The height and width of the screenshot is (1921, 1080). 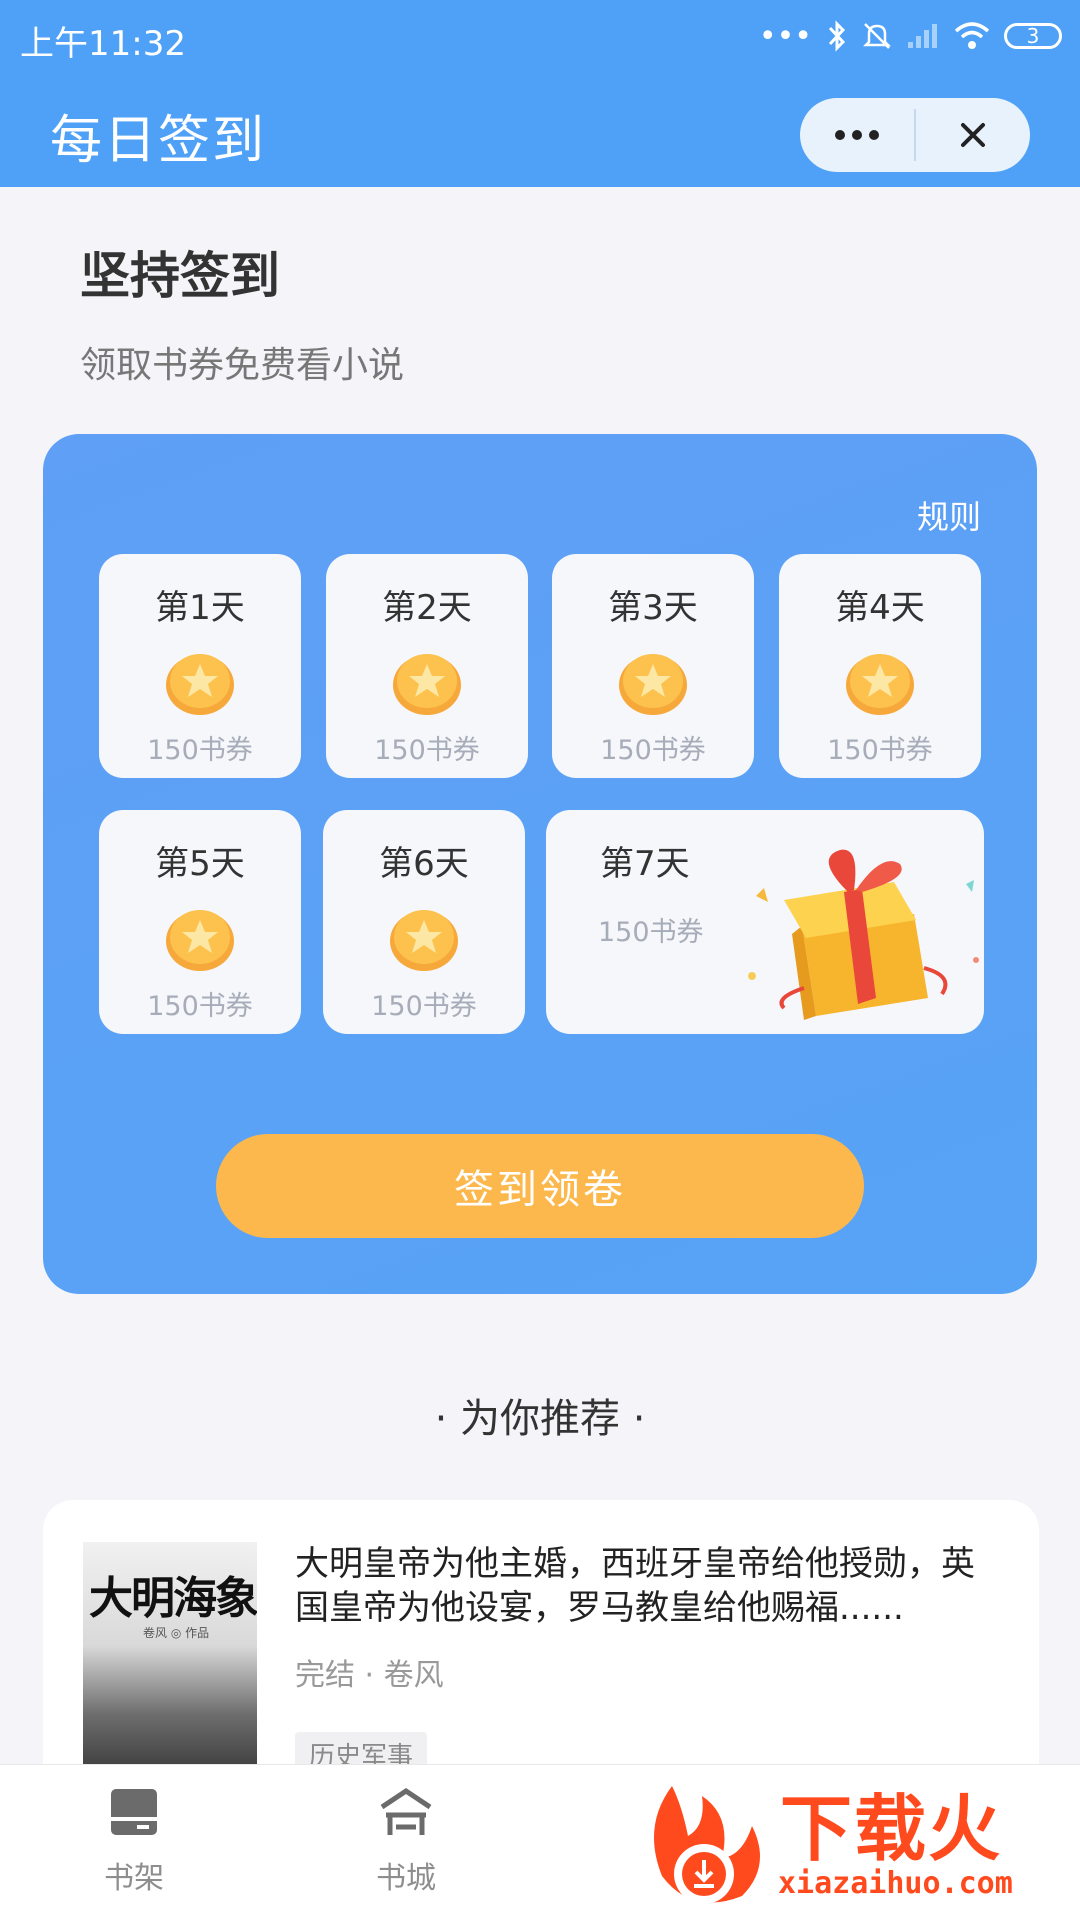 I want to click on watermark-logo-icon, so click(x=707, y=1845).